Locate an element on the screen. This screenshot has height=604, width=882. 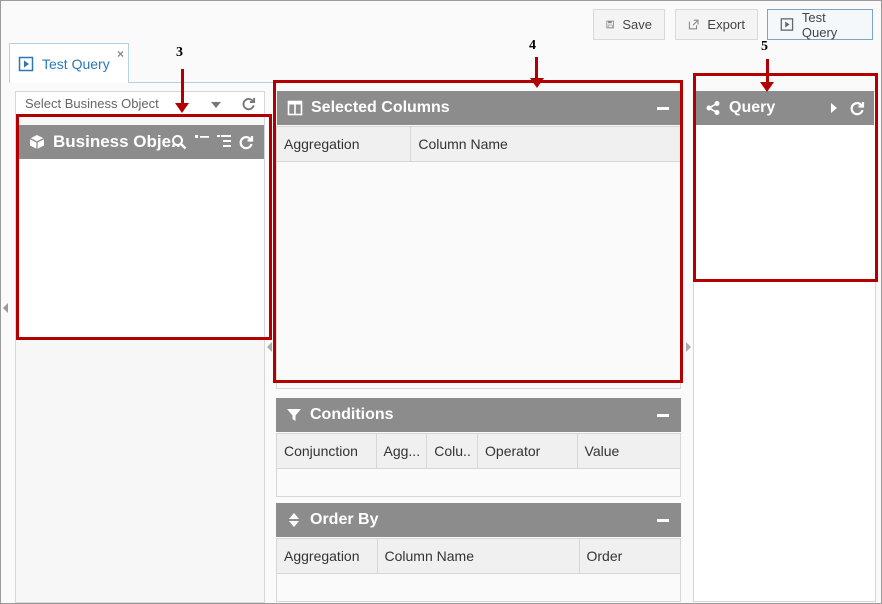
save-icon is located at coordinates (610, 24).